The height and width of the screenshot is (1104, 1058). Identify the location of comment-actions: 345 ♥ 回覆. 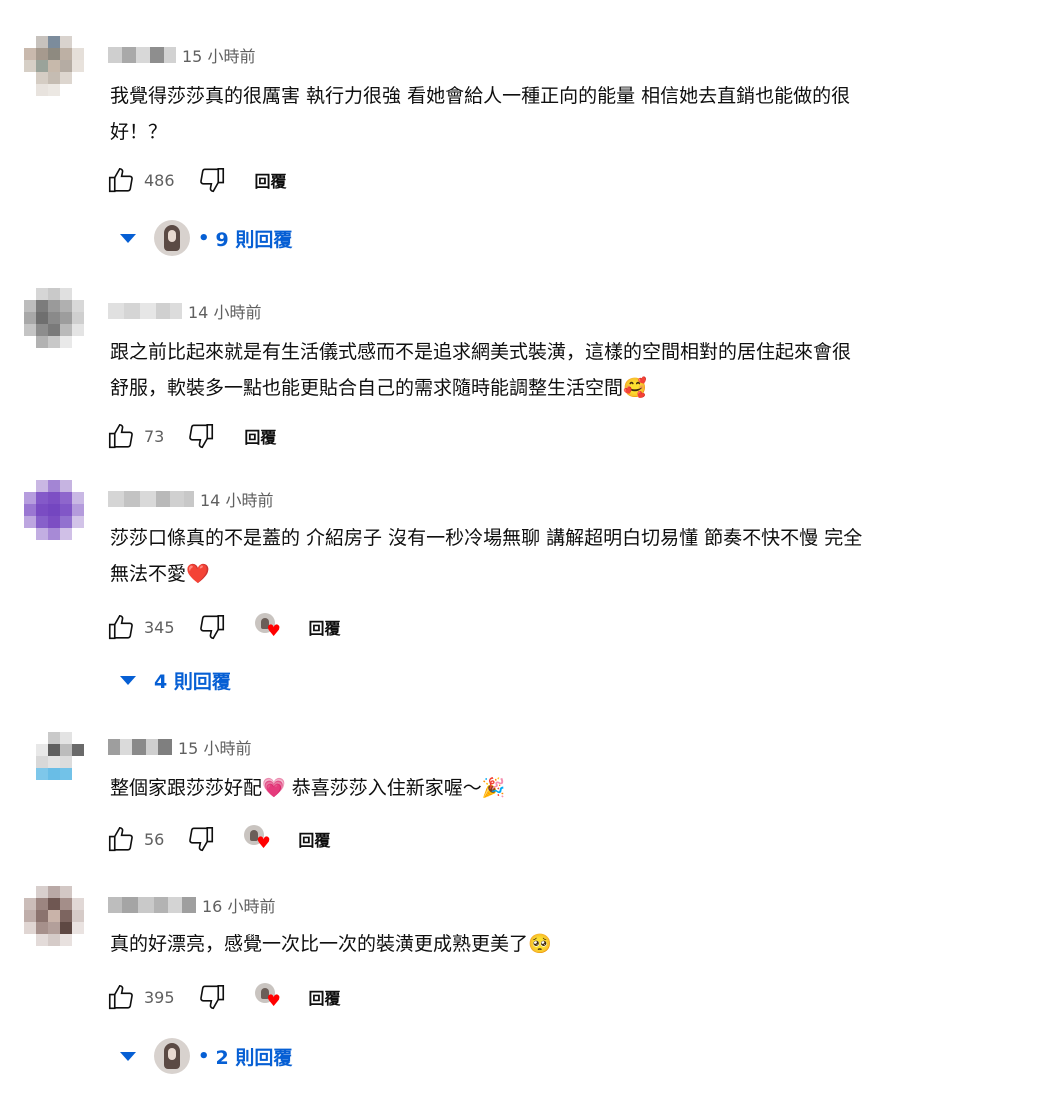
(223, 627).